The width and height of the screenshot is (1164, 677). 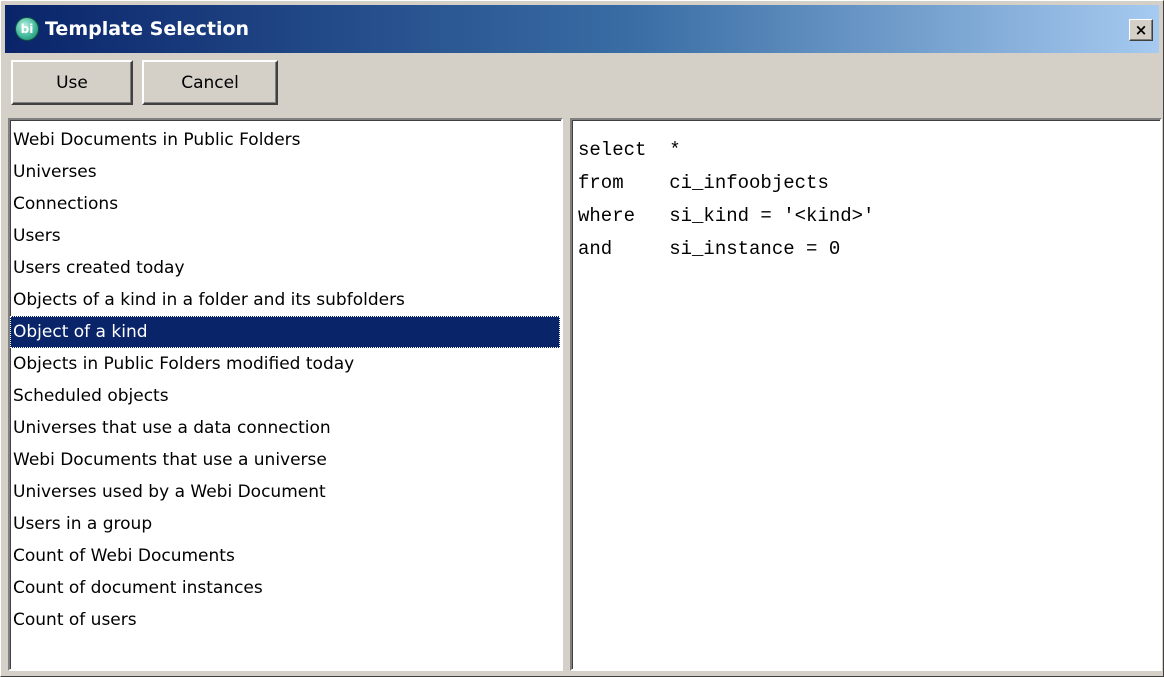 What do you see at coordinates (285, 620) in the screenshot?
I see `list-item: Count of users` at bounding box center [285, 620].